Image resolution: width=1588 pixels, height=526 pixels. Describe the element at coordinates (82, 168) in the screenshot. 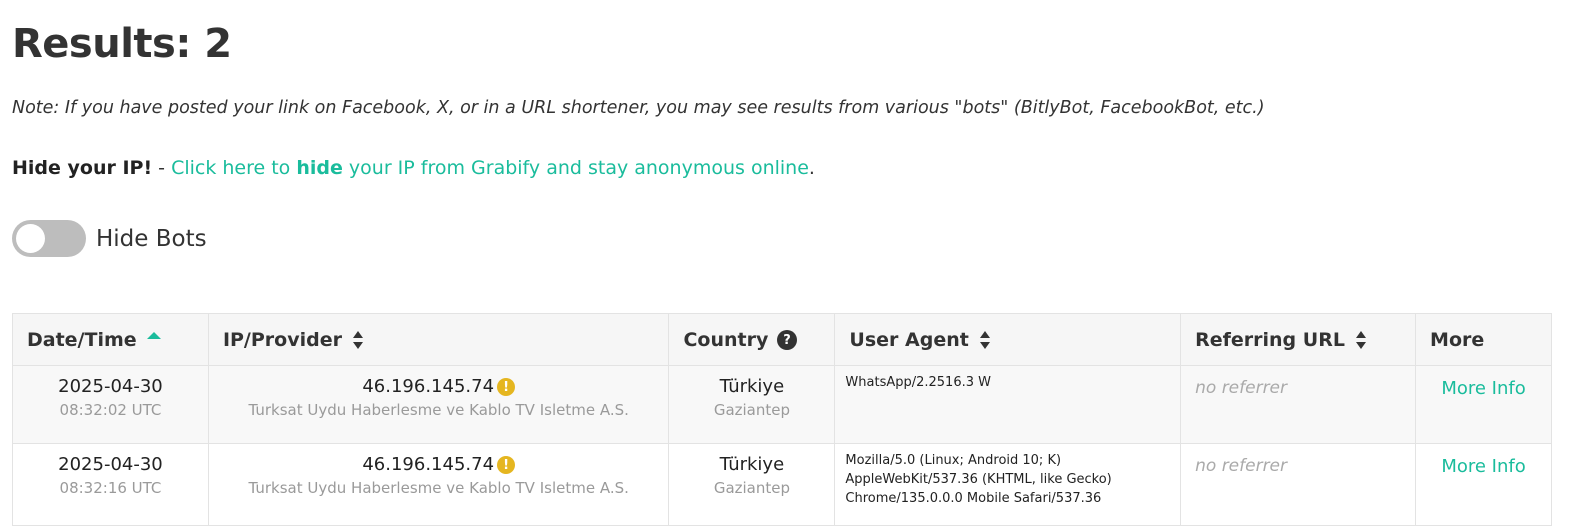

I see `hide-ip-lead: Hide your IP!` at that location.